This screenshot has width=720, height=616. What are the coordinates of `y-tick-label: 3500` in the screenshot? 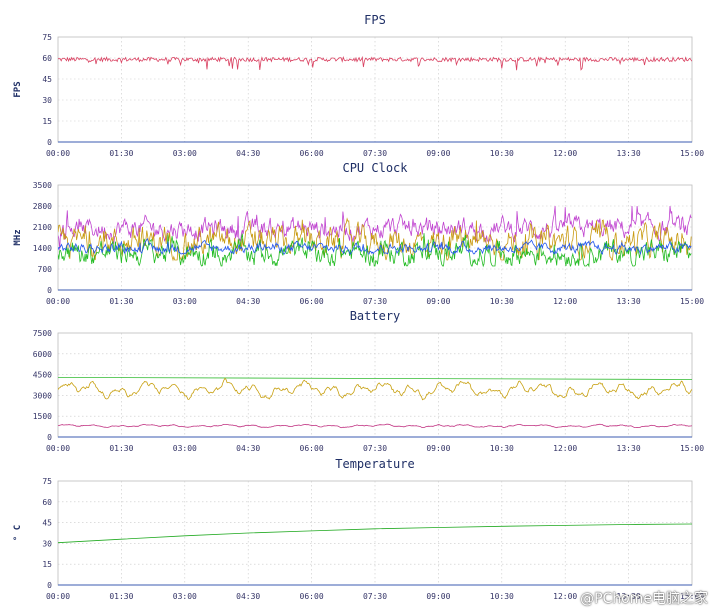 It's located at (42, 185).